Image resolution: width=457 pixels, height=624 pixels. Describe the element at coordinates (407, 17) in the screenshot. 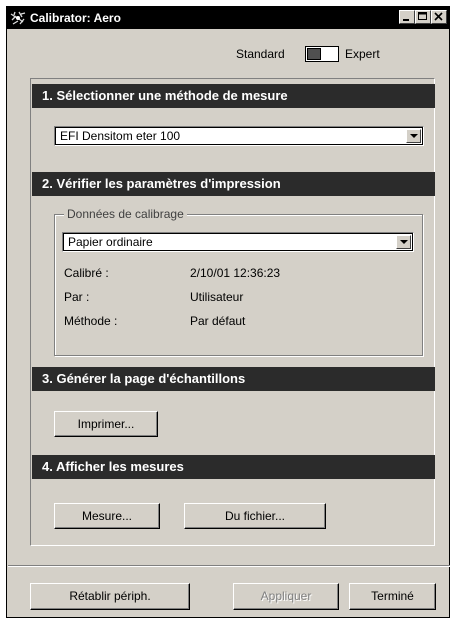

I see `minimize-button` at that location.